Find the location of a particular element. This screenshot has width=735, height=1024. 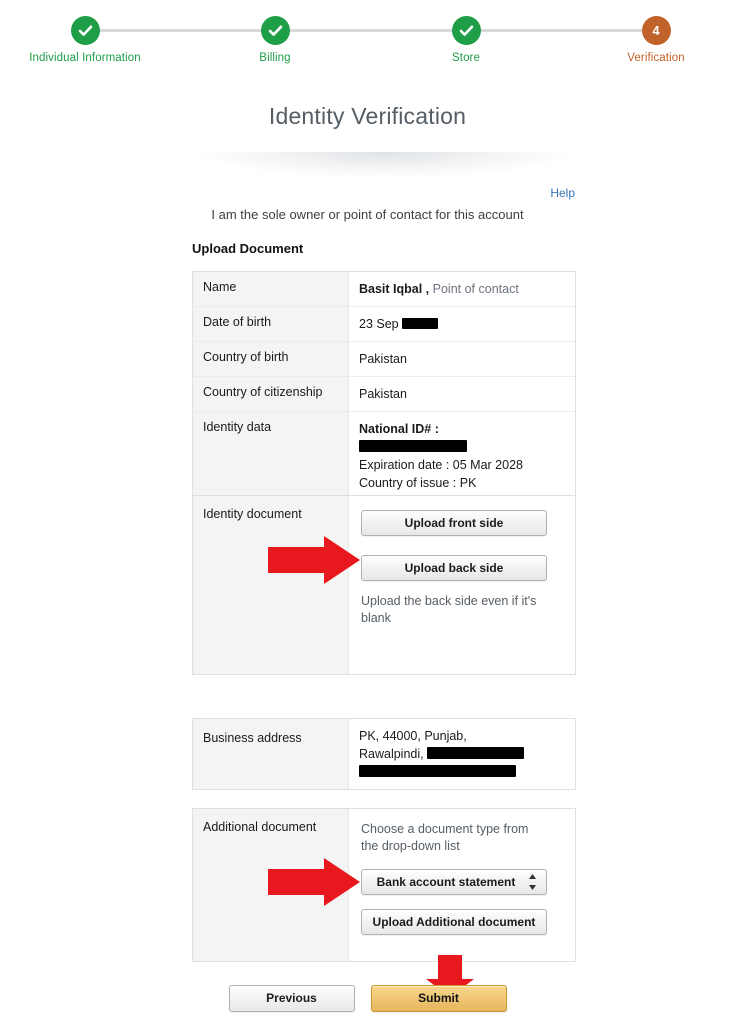

upload-back-hint: Upload the back side even if it's blank is located at coordinates (449, 609).